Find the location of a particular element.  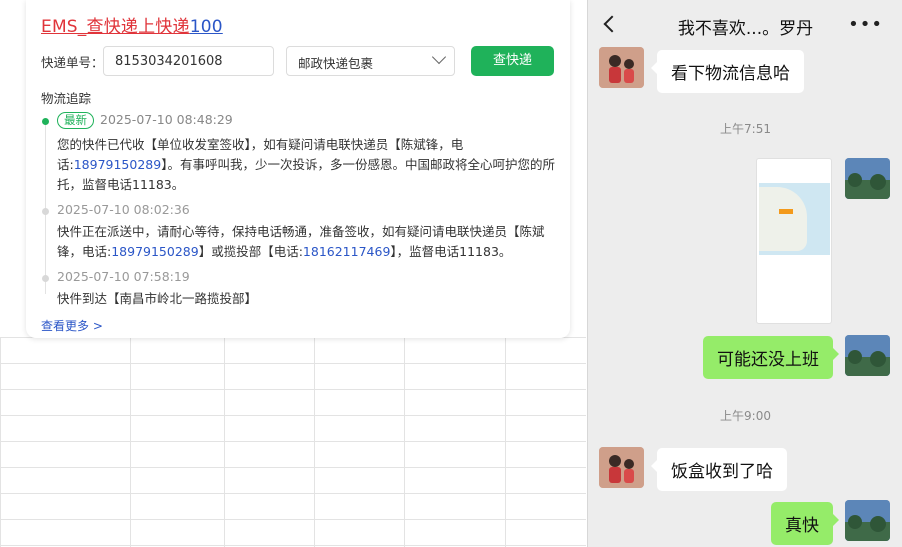

latest-badge: 最新 is located at coordinates (75, 120).